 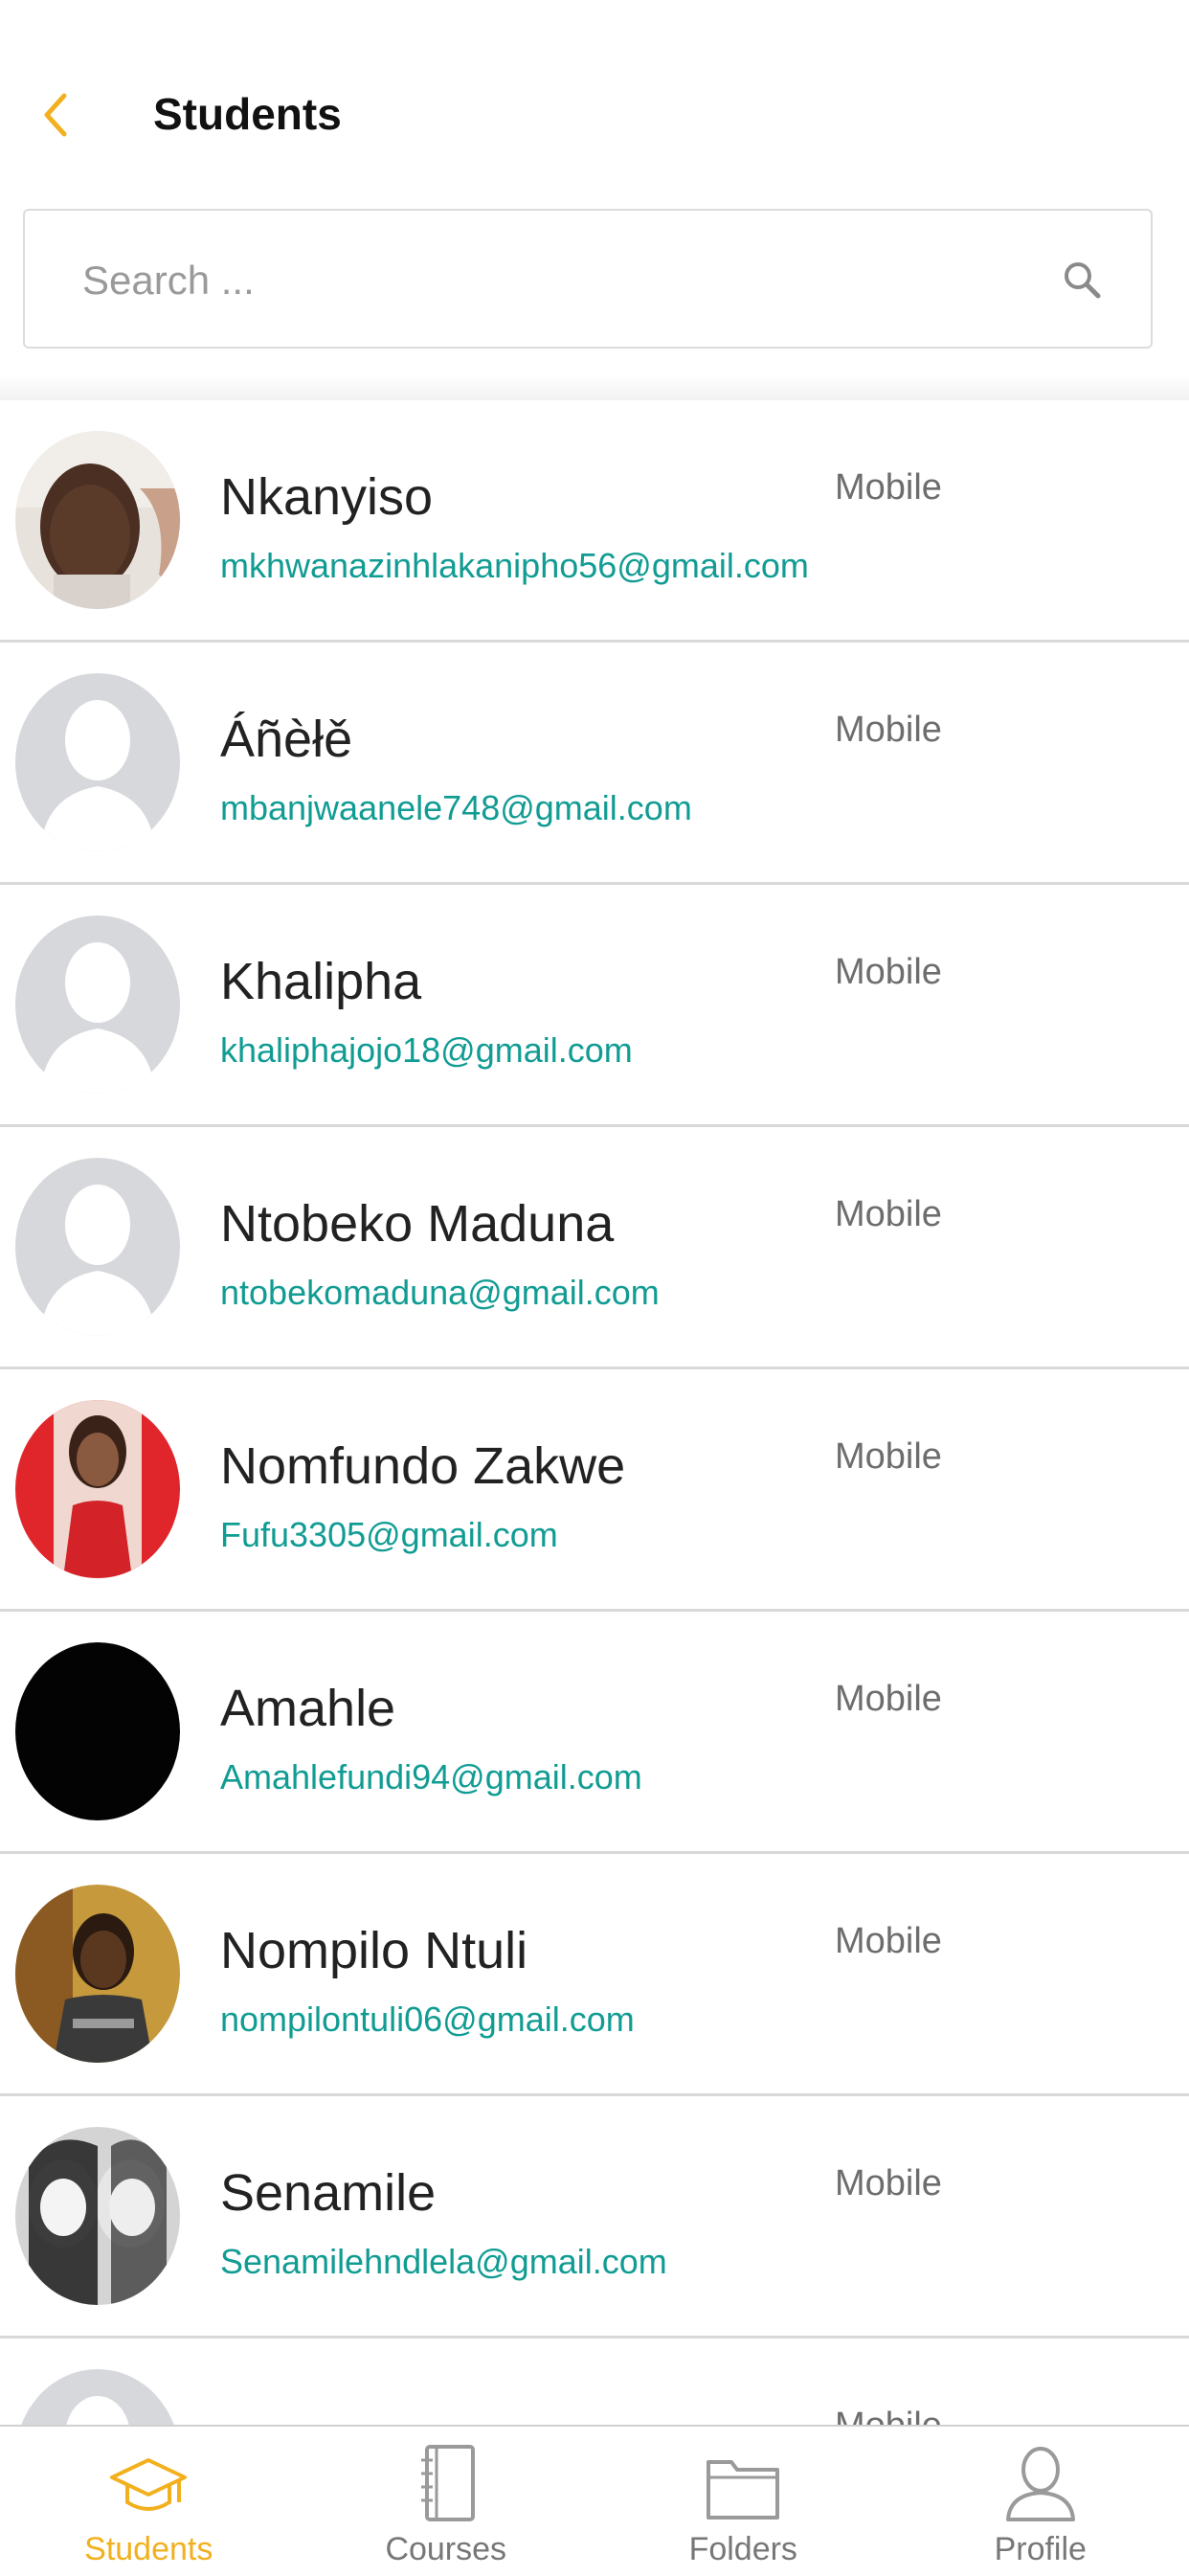 What do you see at coordinates (389, 1535) in the screenshot?
I see `student-email: Fufu3305@gmail.com` at bounding box center [389, 1535].